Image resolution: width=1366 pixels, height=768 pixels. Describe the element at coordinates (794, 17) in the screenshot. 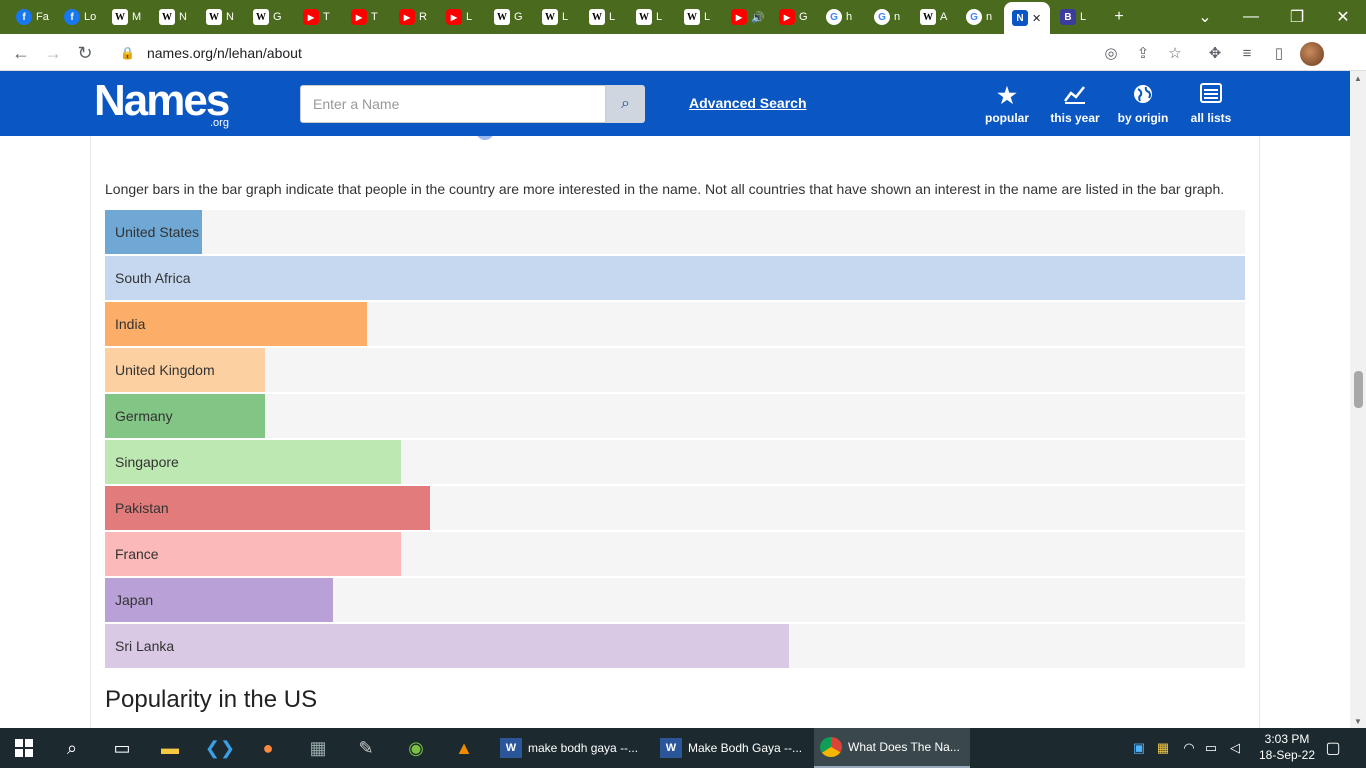

I see `browser-tab: ▶ G` at that location.